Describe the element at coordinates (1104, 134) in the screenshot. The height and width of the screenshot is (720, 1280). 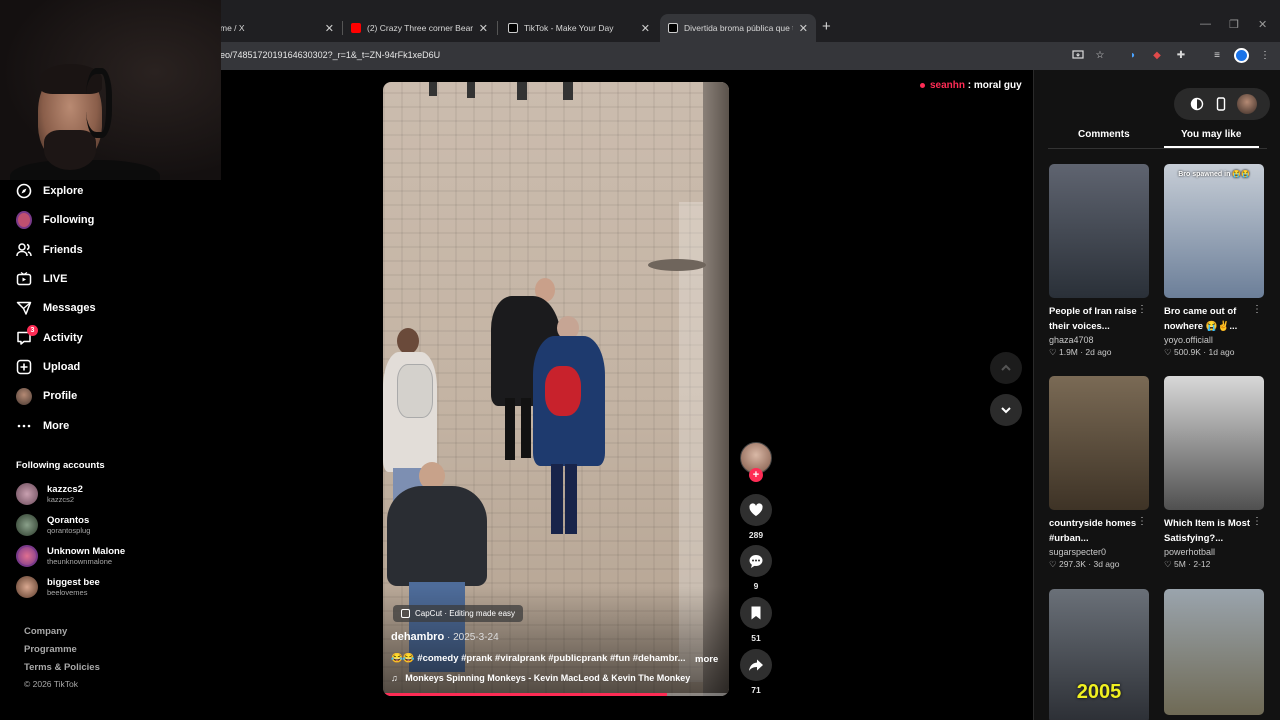
I see `tab-comments: Comments` at that location.